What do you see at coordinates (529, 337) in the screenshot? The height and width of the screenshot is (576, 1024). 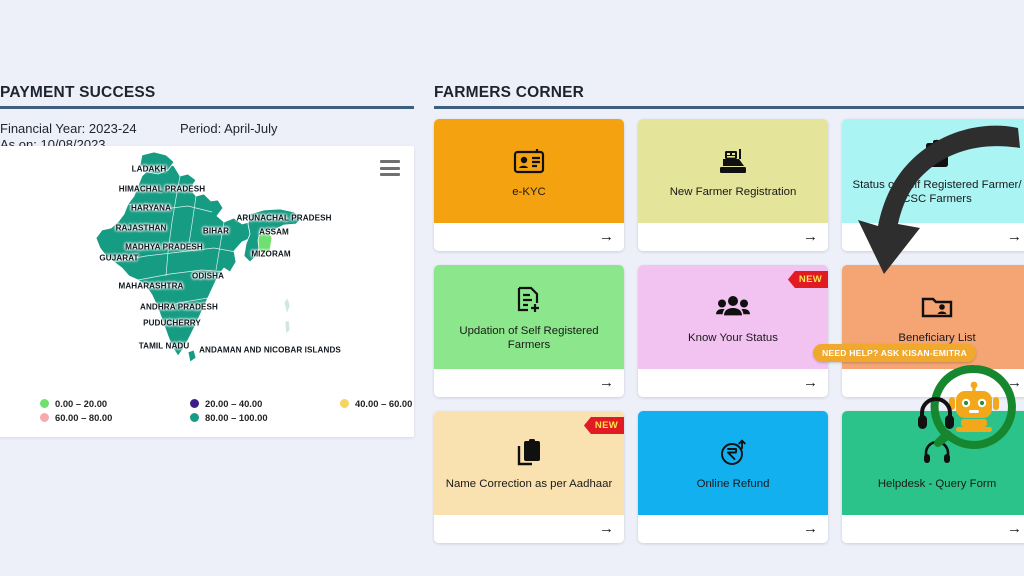 I see `tile-label: Updation of Self Registered Farmers` at bounding box center [529, 337].